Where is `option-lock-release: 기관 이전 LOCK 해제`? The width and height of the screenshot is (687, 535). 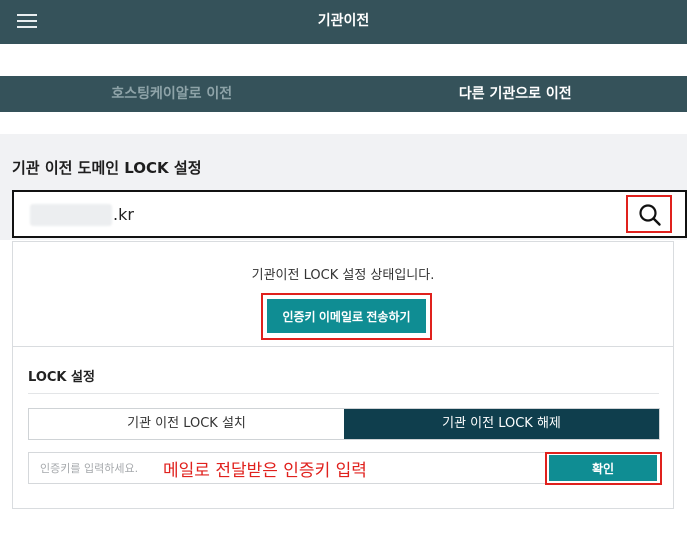 option-lock-release: 기관 이전 LOCK 해제 is located at coordinates (501, 424).